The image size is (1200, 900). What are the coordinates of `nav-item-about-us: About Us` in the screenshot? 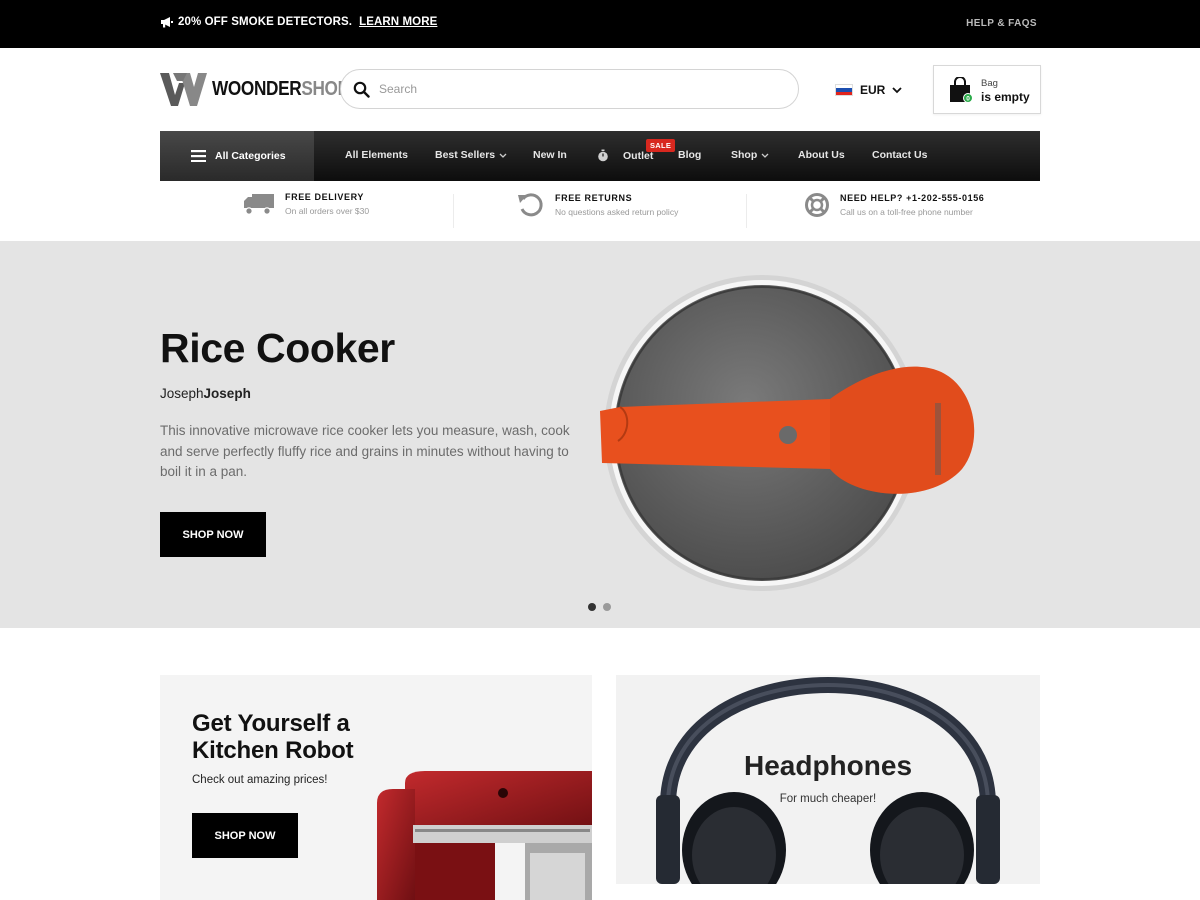 It's located at (821, 155).